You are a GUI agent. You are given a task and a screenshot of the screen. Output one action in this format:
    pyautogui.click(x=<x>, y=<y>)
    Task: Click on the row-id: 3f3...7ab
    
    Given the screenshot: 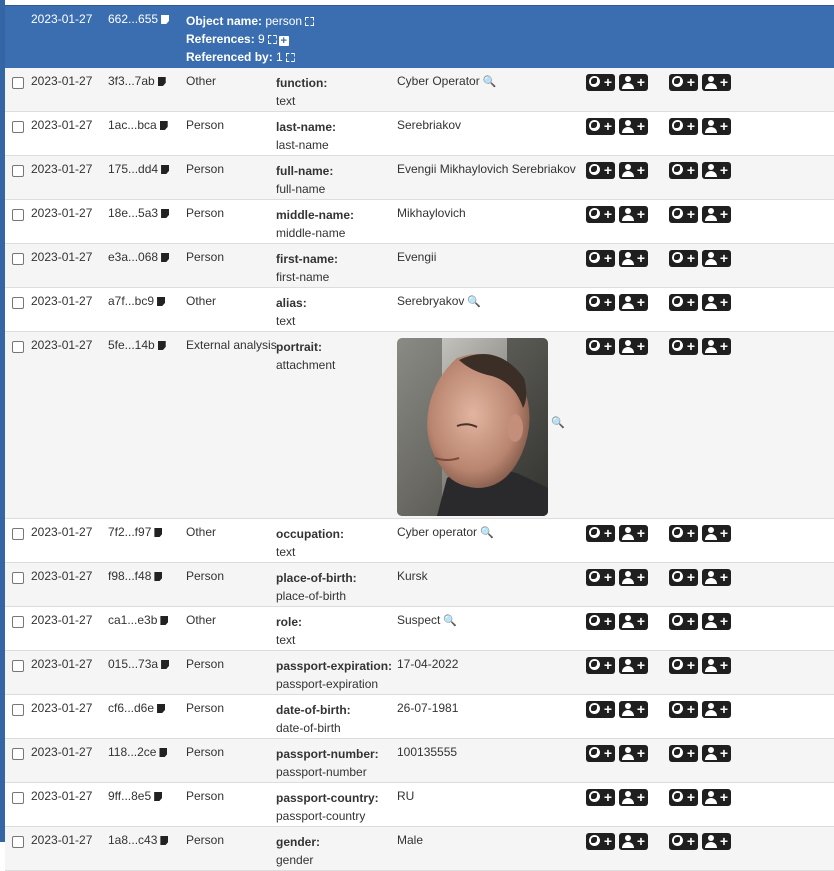 What is the action you would take?
    pyautogui.click(x=137, y=81)
    